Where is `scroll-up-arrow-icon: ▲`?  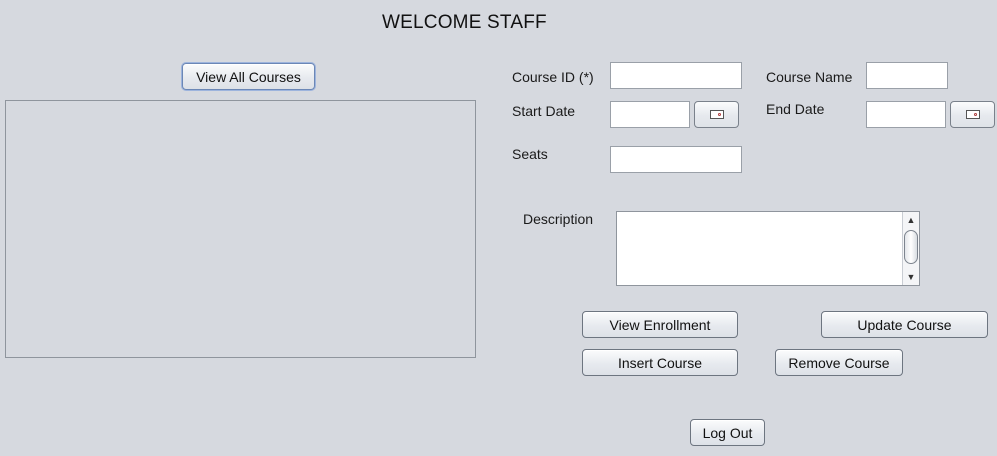
scroll-up-arrow-icon: ▲ is located at coordinates (911, 220).